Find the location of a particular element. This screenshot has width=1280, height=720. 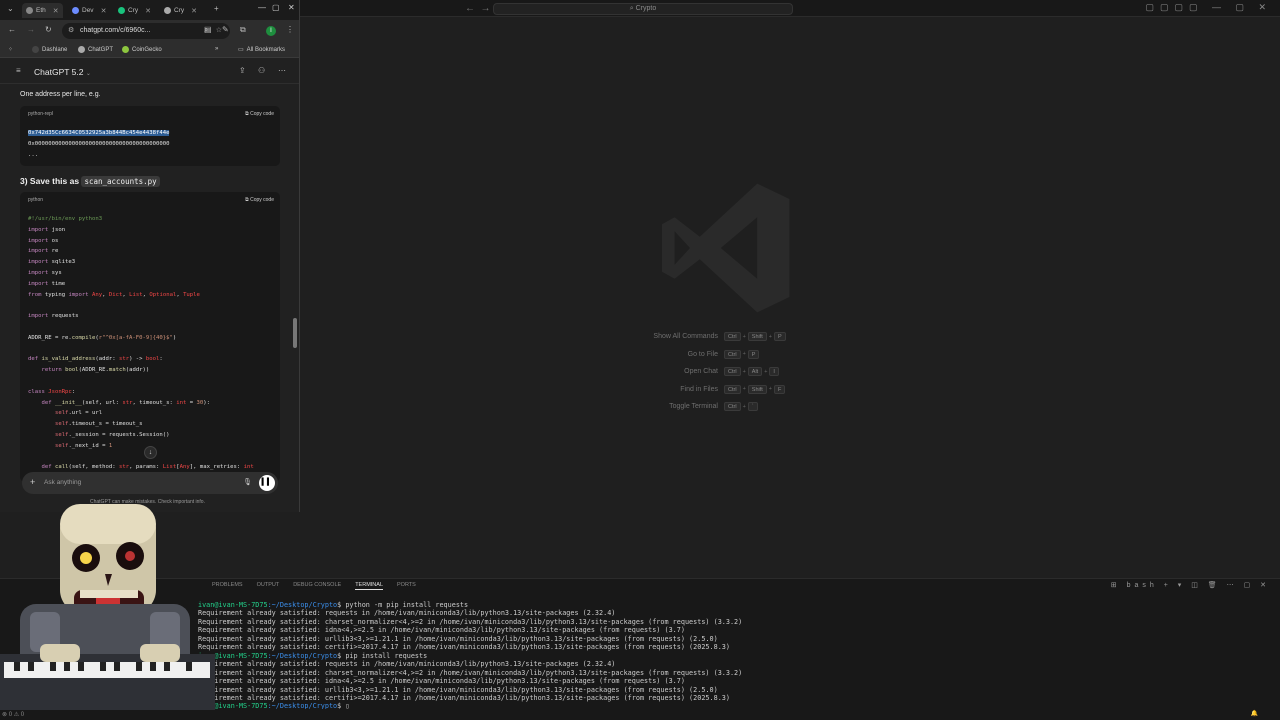

close-window-icon: ✕ is located at coordinates (291, 7).